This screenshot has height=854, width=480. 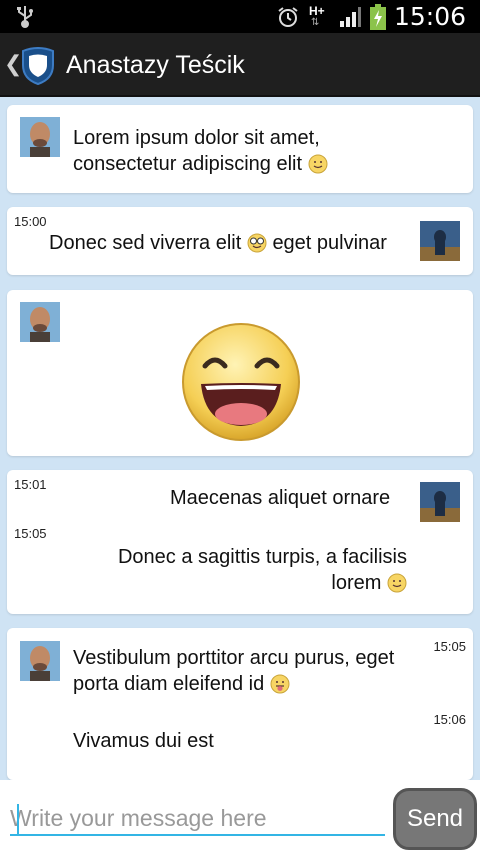 I want to click on message-text: Lorem ipsum dolor sit amet,, so click(x=196, y=138).